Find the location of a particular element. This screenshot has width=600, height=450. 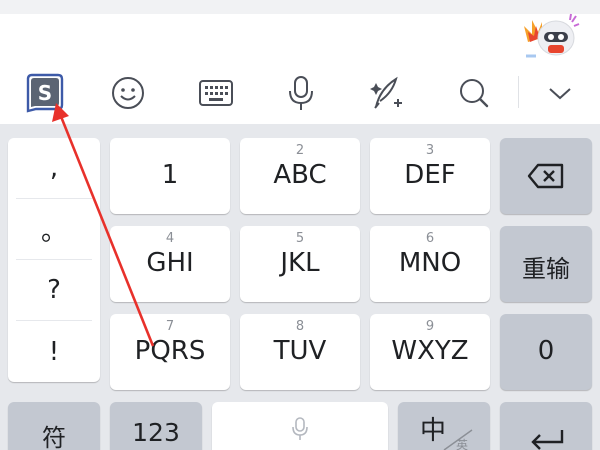

microphone-icon is located at coordinates (301, 93).